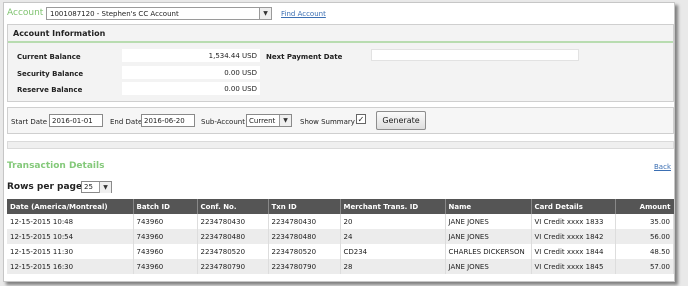  I want to click on cell-amount: 35.00, so click(644, 221).